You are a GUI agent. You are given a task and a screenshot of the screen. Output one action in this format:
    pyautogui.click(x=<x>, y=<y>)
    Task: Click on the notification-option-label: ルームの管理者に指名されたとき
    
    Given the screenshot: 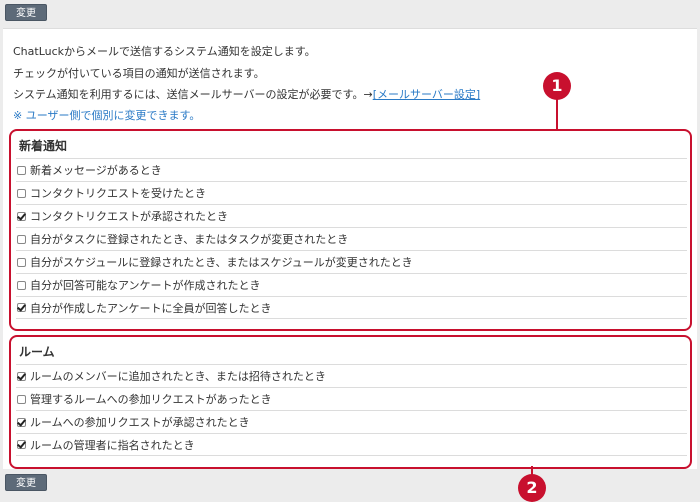 What is the action you would take?
    pyautogui.click(x=112, y=445)
    